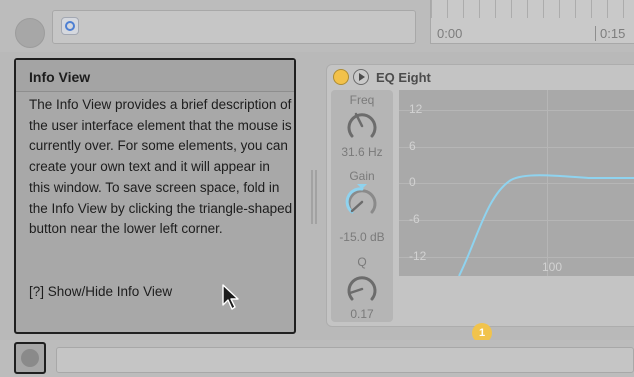  What do you see at coordinates (362, 262) in the screenshot?
I see `q-knob-label: Q` at bounding box center [362, 262].